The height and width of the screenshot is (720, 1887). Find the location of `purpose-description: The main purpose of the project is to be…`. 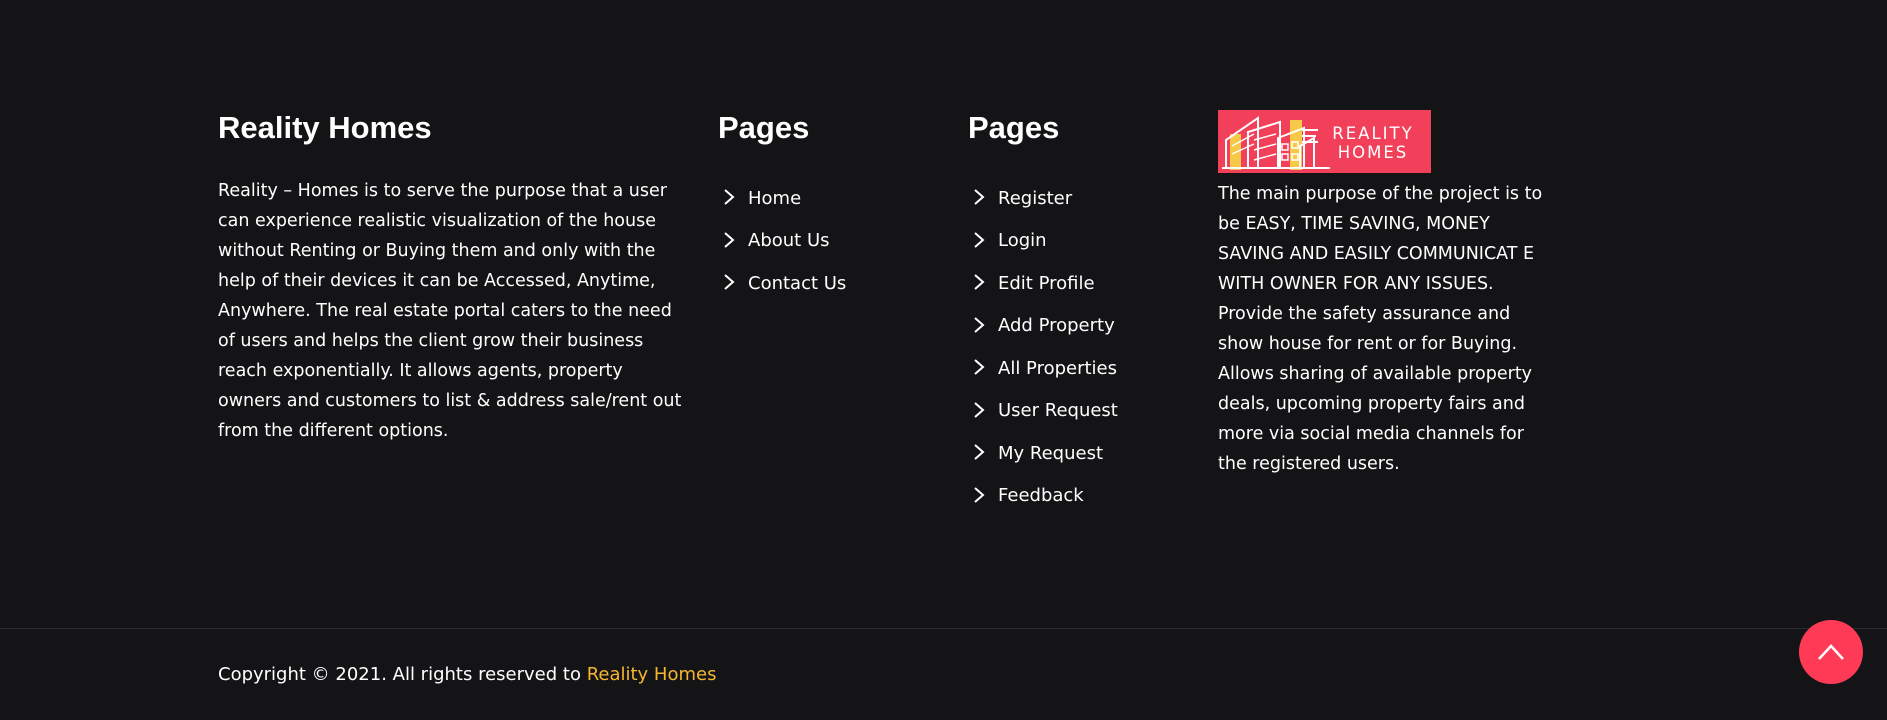

purpose-description: The main purpose of the project is to be… is located at coordinates (1380, 329).